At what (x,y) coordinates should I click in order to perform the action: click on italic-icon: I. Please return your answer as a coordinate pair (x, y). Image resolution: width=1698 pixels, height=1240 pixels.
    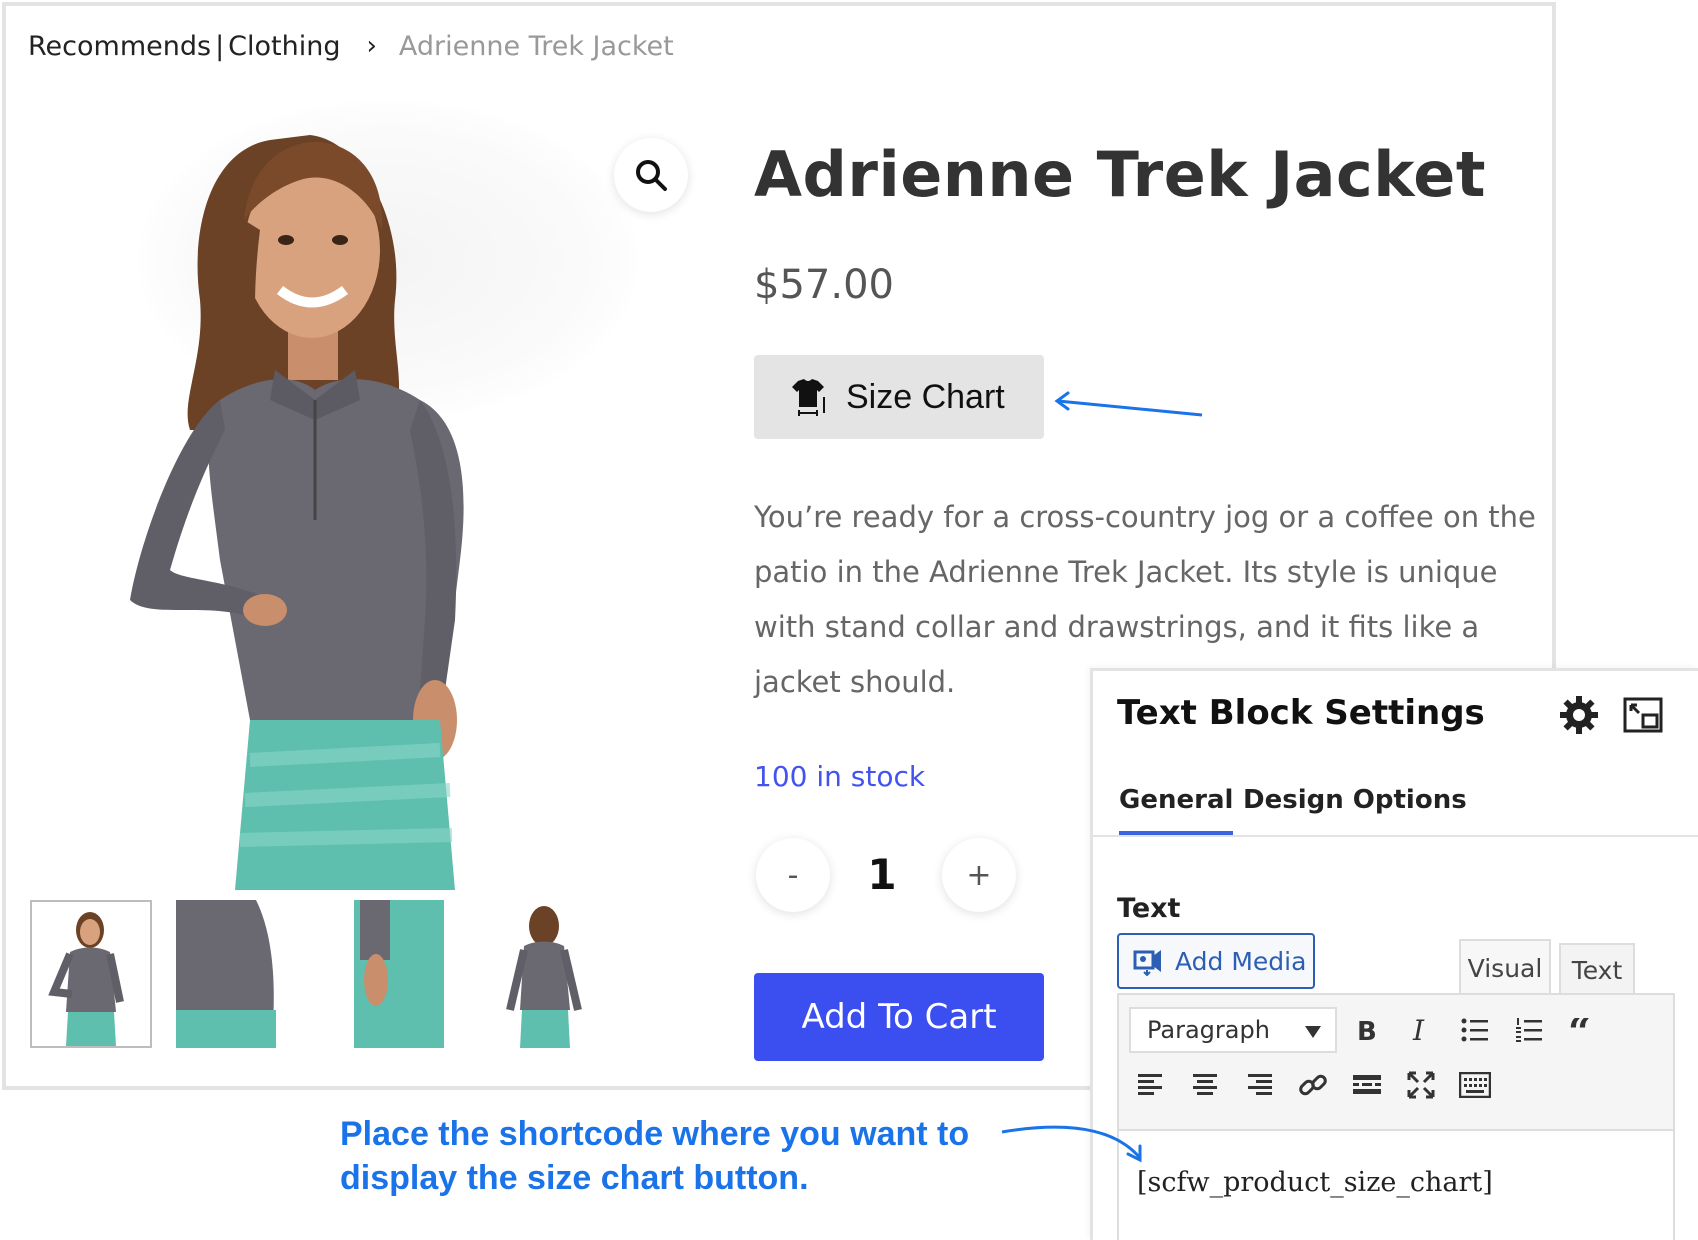
    Looking at the image, I should click on (1421, 1030).